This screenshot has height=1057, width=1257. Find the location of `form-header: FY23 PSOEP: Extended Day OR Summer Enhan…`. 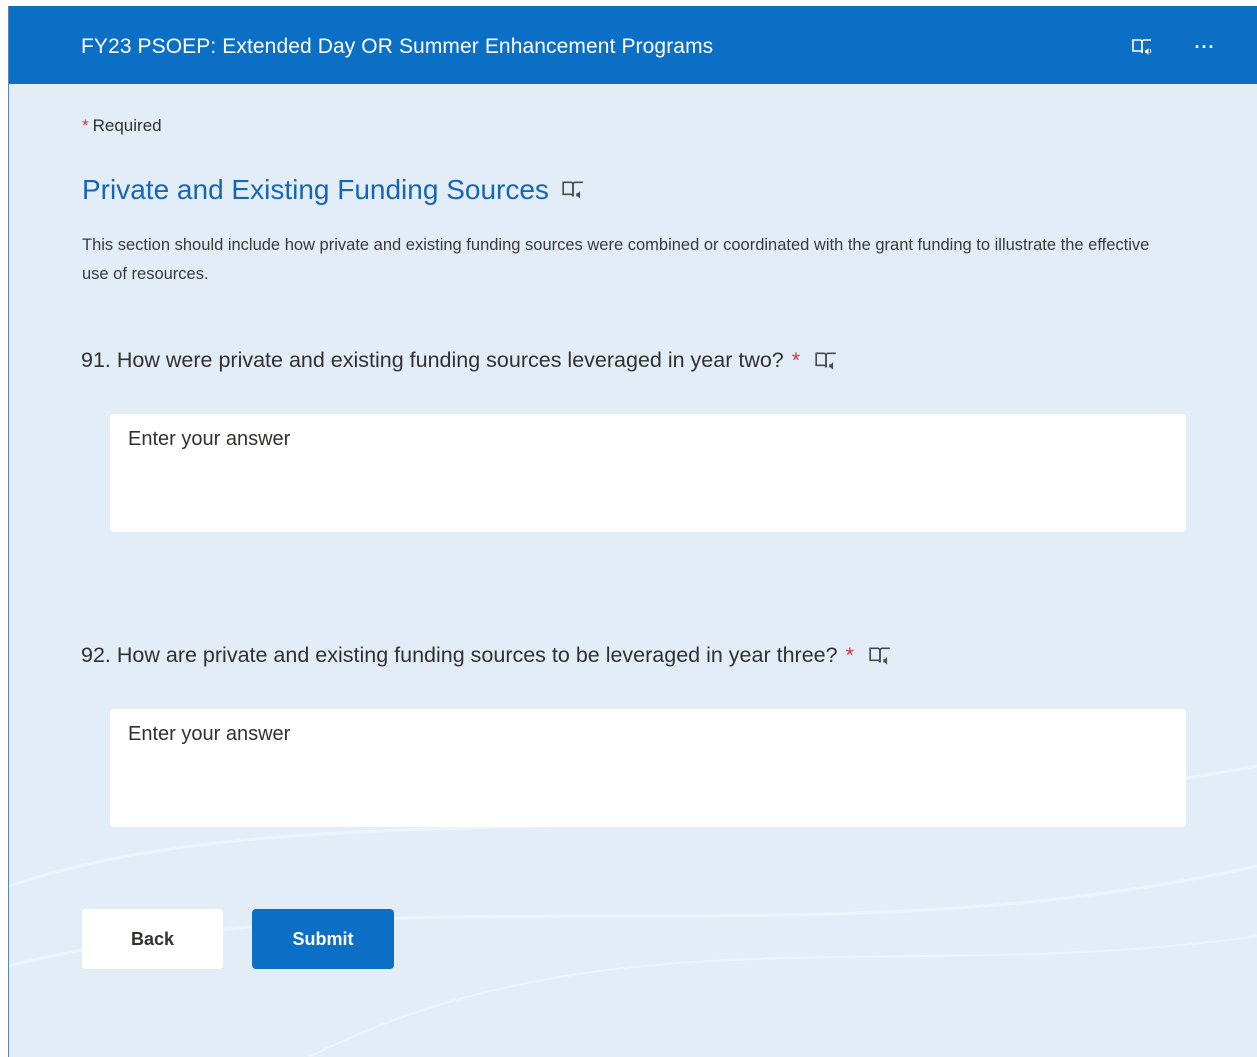

form-header: FY23 PSOEP: Extended Day OR Summer Enhan… is located at coordinates (633, 45).